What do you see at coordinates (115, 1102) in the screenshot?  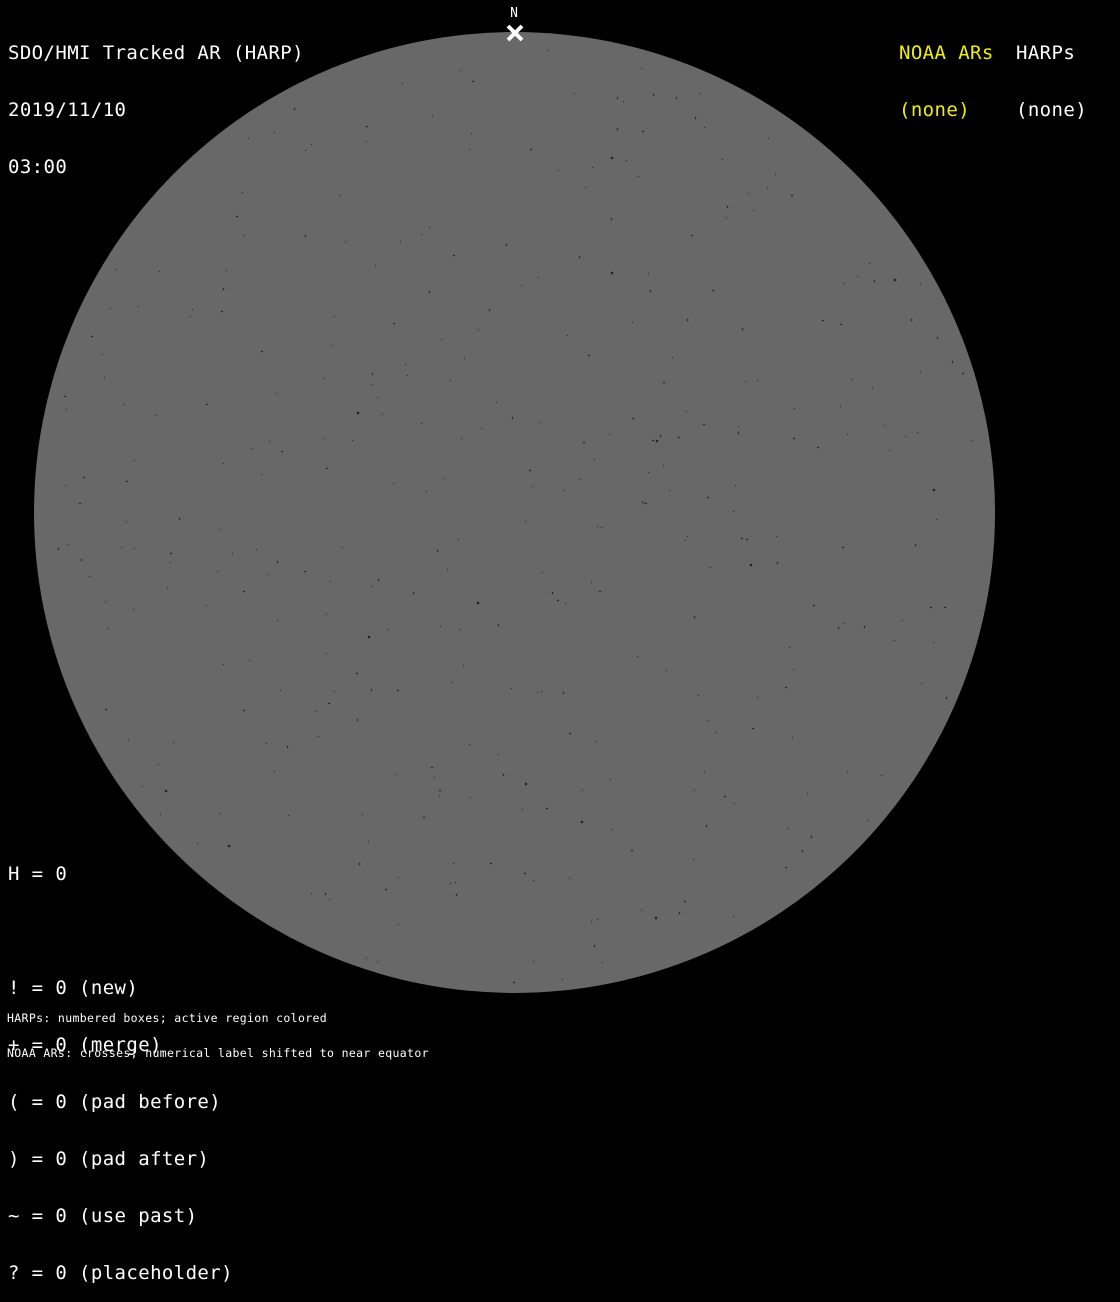 I see `legend-line-pad-before: ( = 0 (pad before)` at bounding box center [115, 1102].